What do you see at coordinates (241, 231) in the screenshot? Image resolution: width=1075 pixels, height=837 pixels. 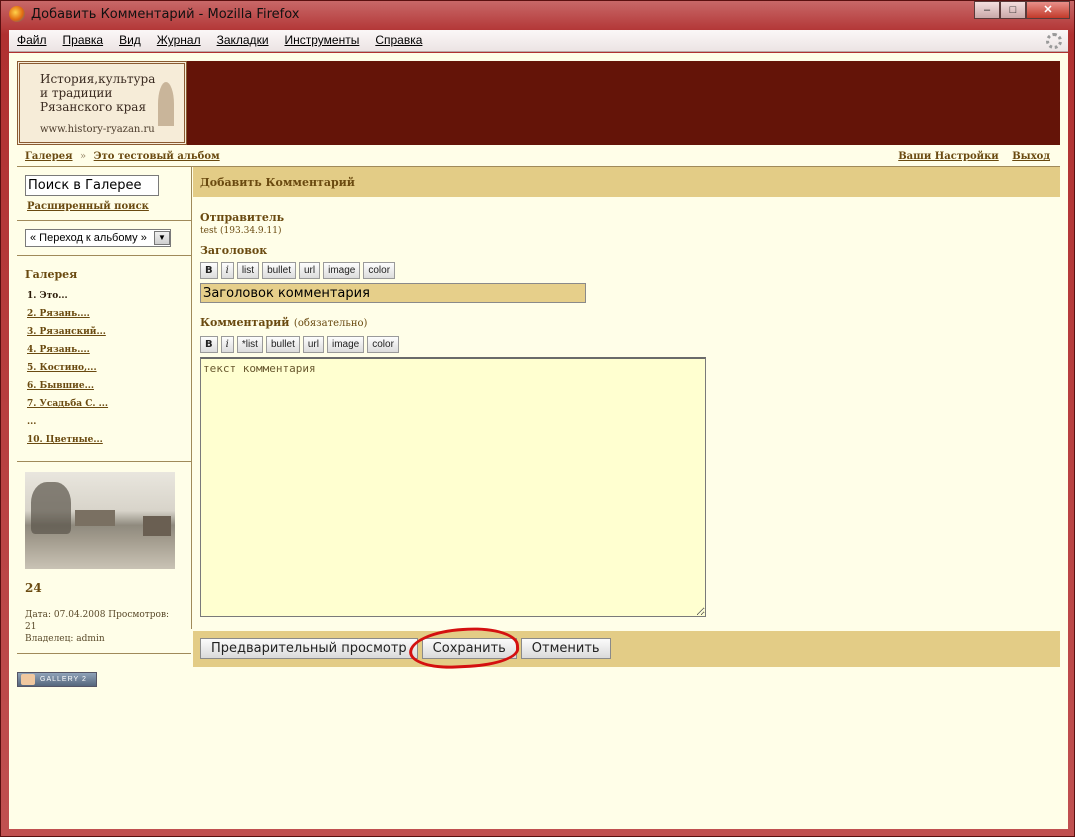 I see `sender-value: test (193.34.9.11)` at bounding box center [241, 231].